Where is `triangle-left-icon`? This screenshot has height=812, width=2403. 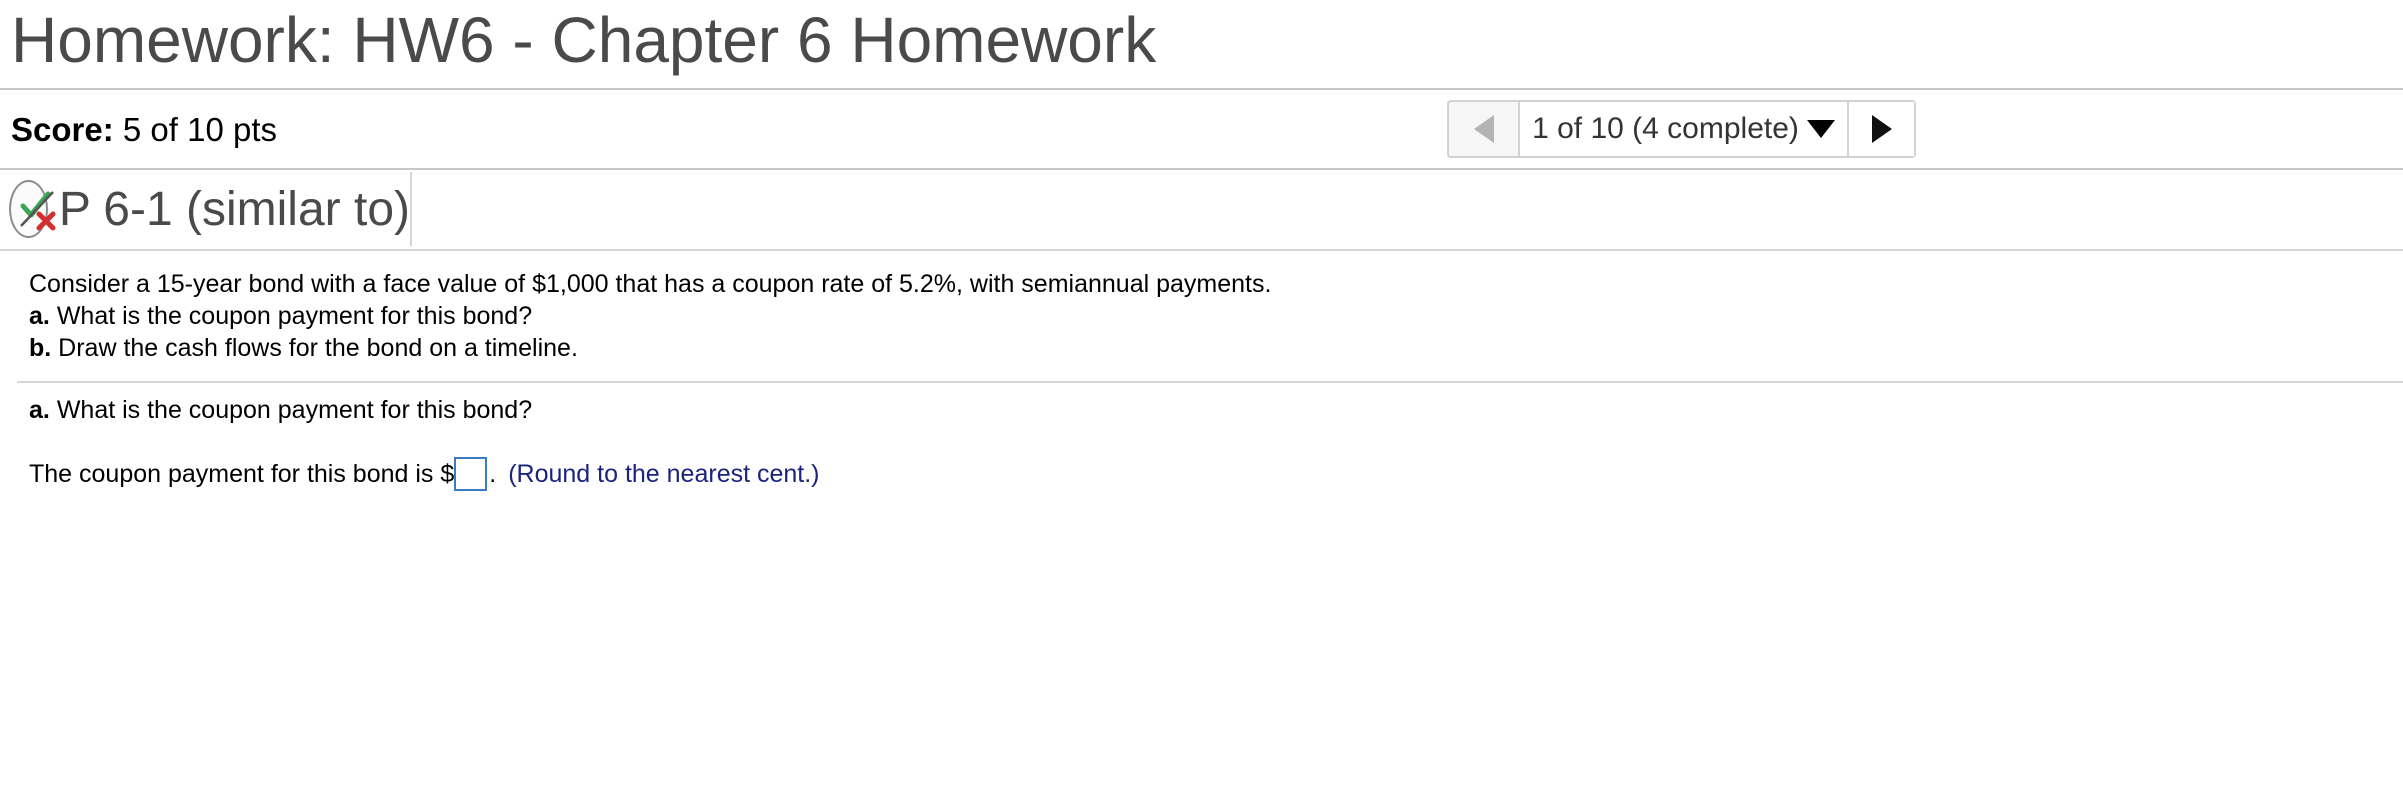
triangle-left-icon is located at coordinates (1483, 129).